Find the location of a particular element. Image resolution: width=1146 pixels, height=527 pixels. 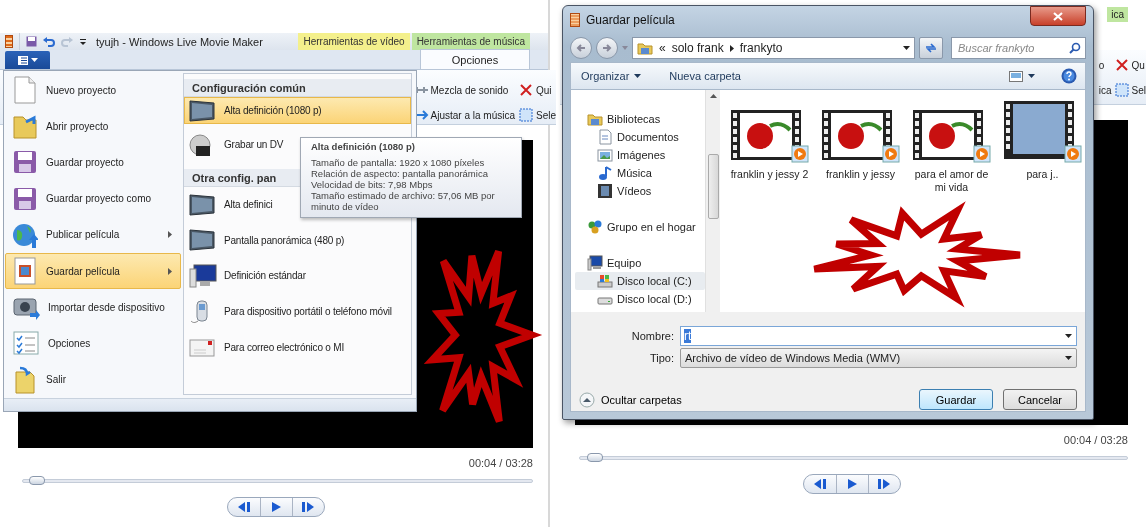

menu-item: Publicar película is located at coordinates (93, 234).